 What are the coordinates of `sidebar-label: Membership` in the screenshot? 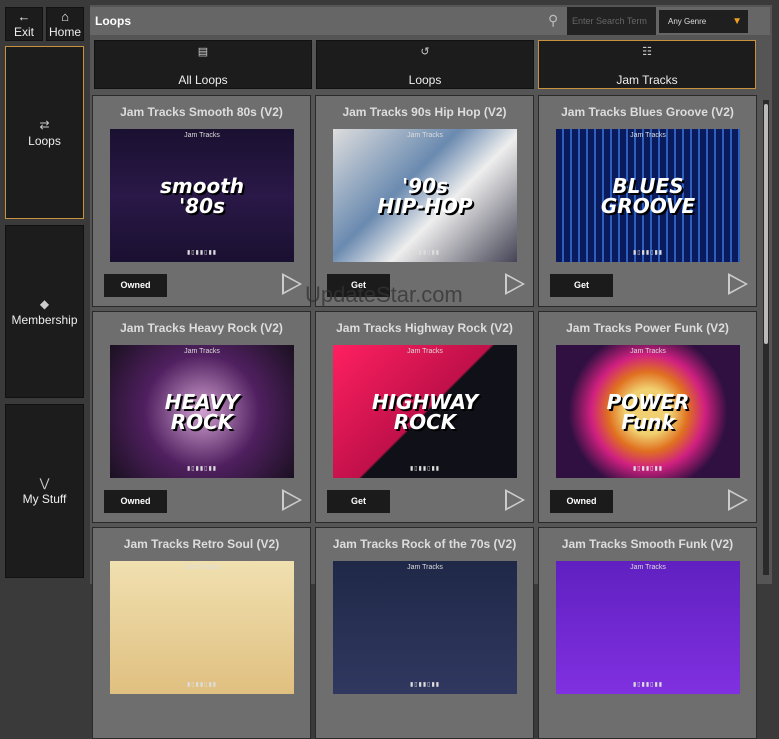 It's located at (44, 319).